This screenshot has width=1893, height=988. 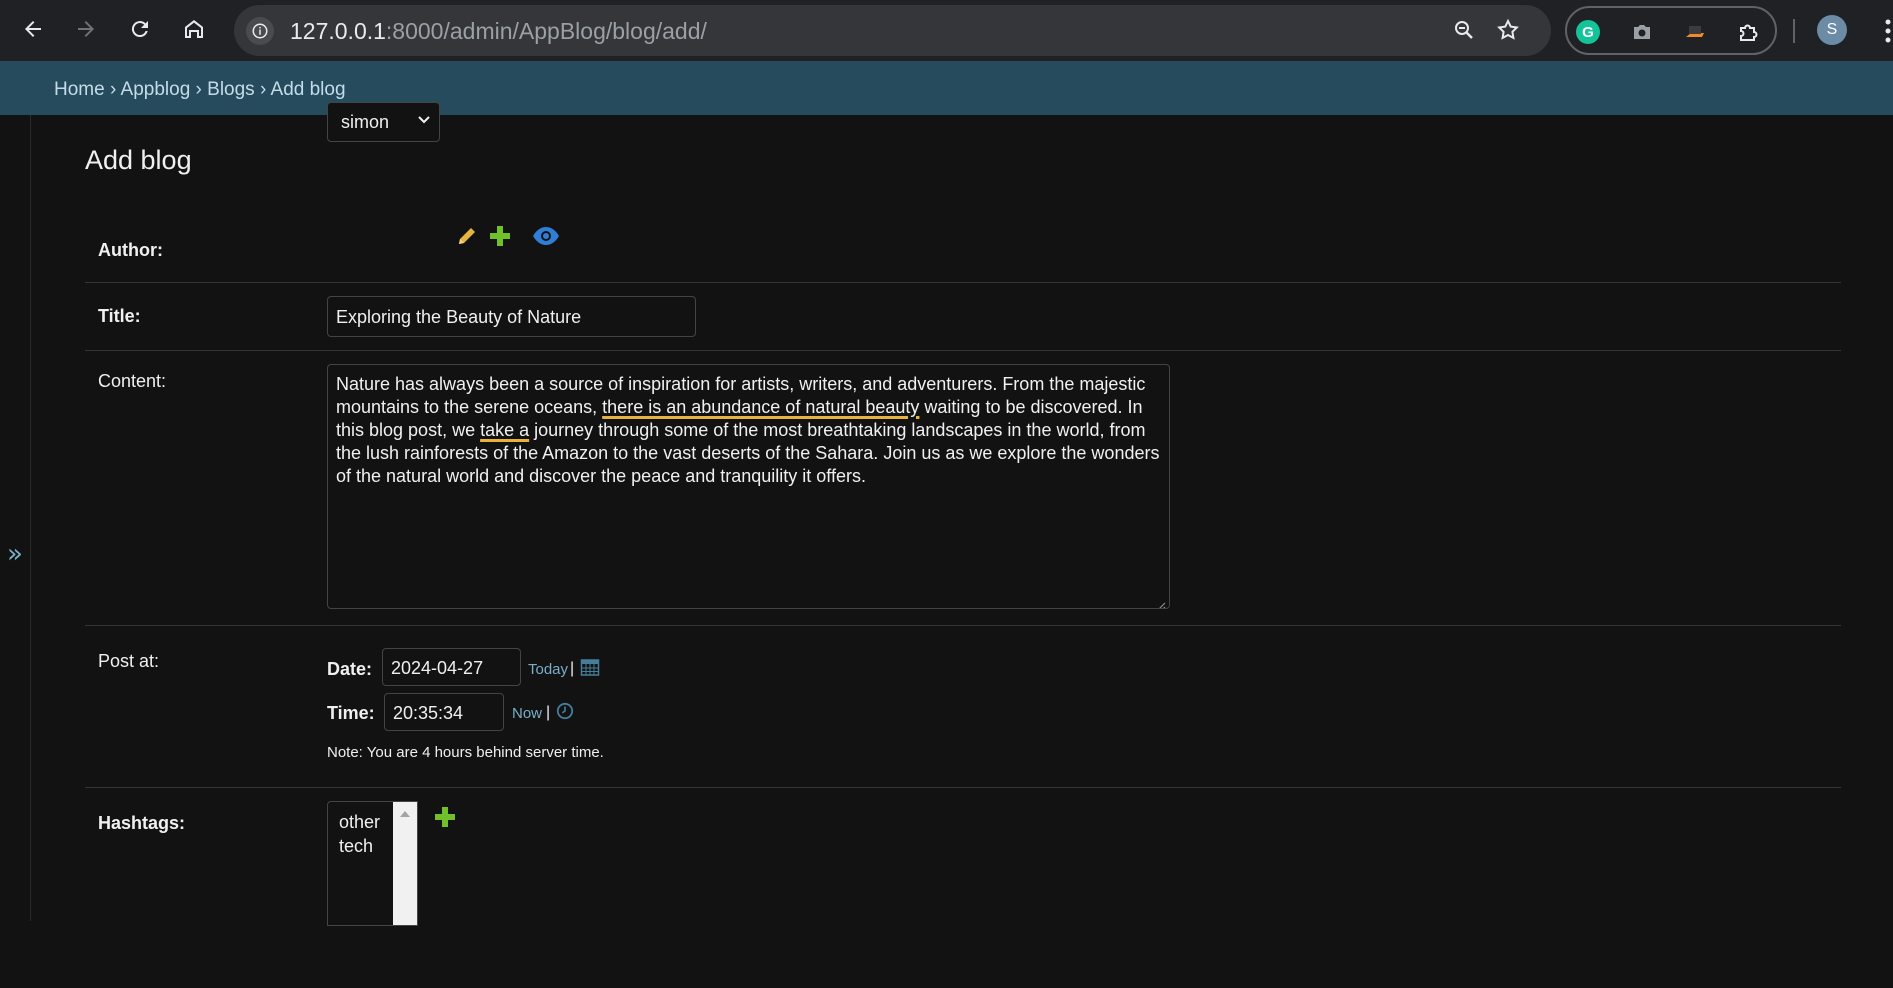 I want to click on home-icon, so click(x=194, y=29).